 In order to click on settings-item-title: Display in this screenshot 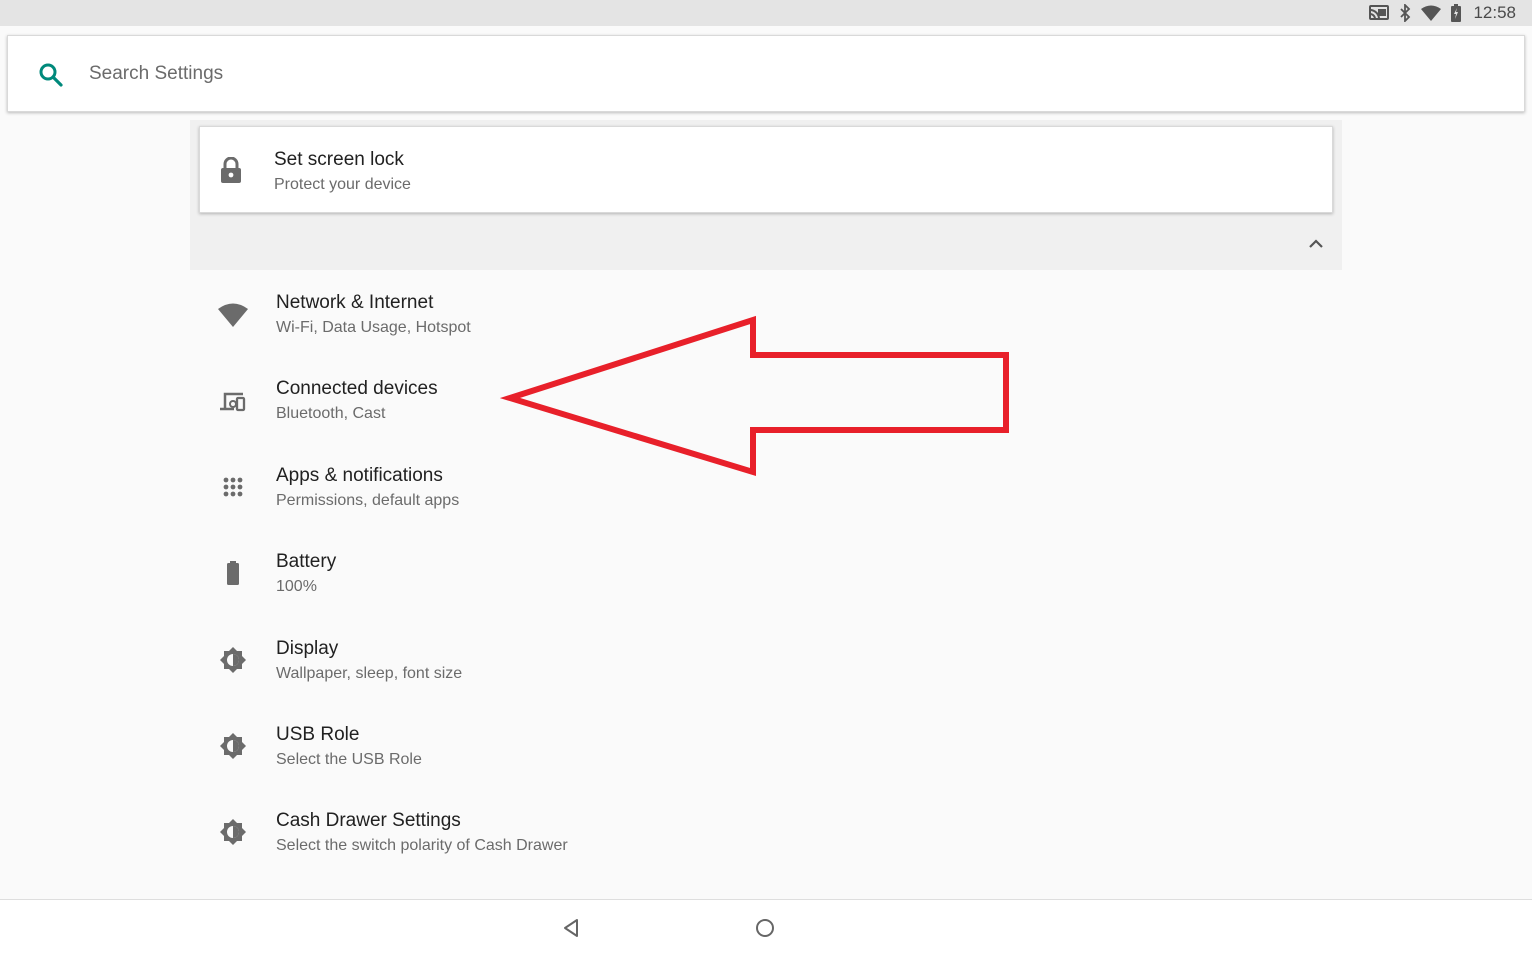, I will do `click(307, 648)`.